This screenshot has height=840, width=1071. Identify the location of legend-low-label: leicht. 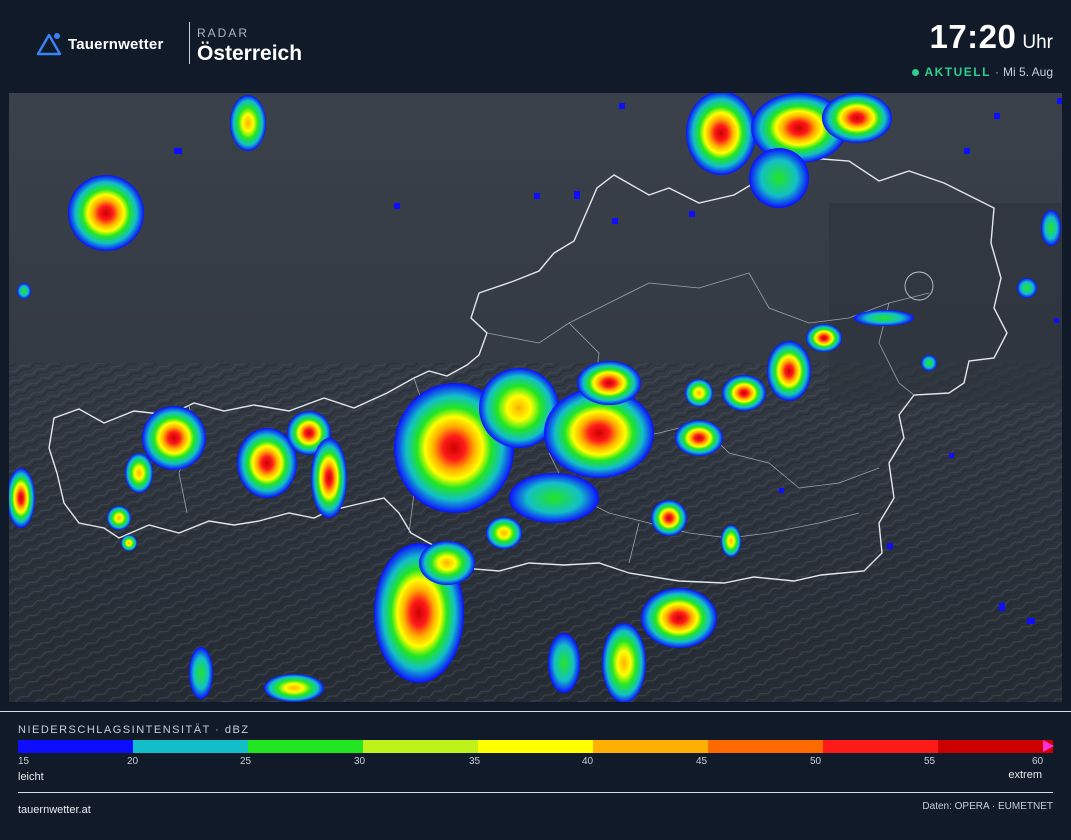
(31, 777).